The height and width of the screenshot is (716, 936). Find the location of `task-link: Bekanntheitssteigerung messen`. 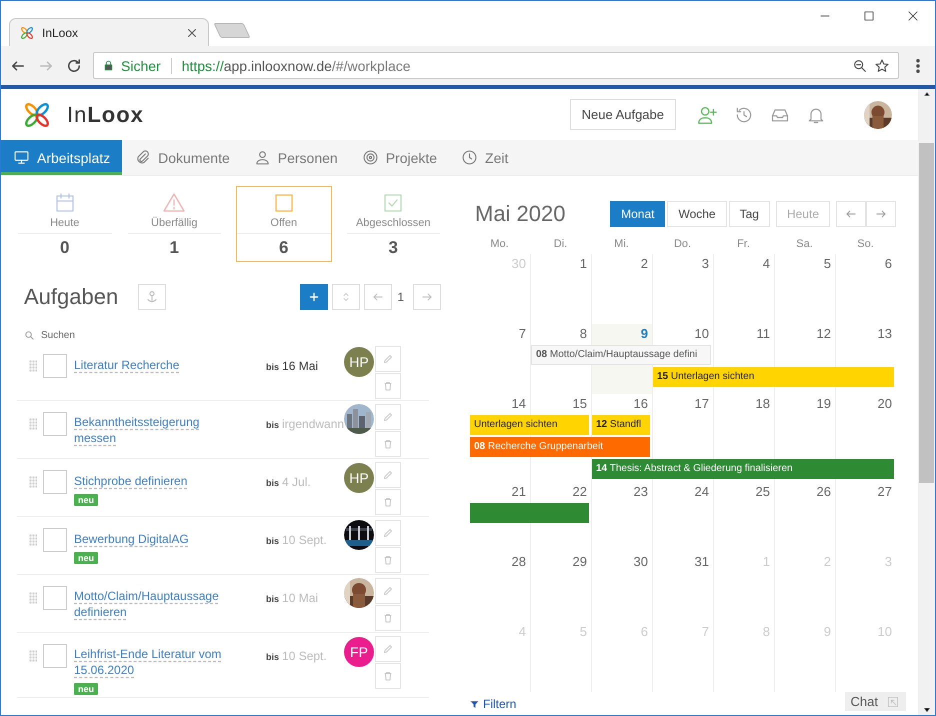

task-link: Bekanntheitssteigerung messen is located at coordinates (154, 430).